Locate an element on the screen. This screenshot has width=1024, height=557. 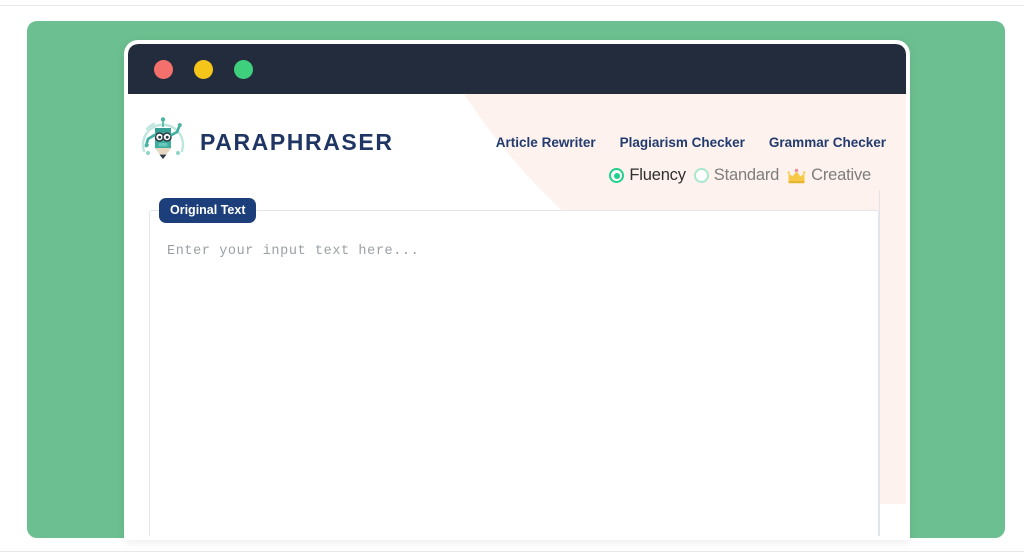
rewrite-mode-selector: Fluency Standard Creative is located at coordinates (740, 175).